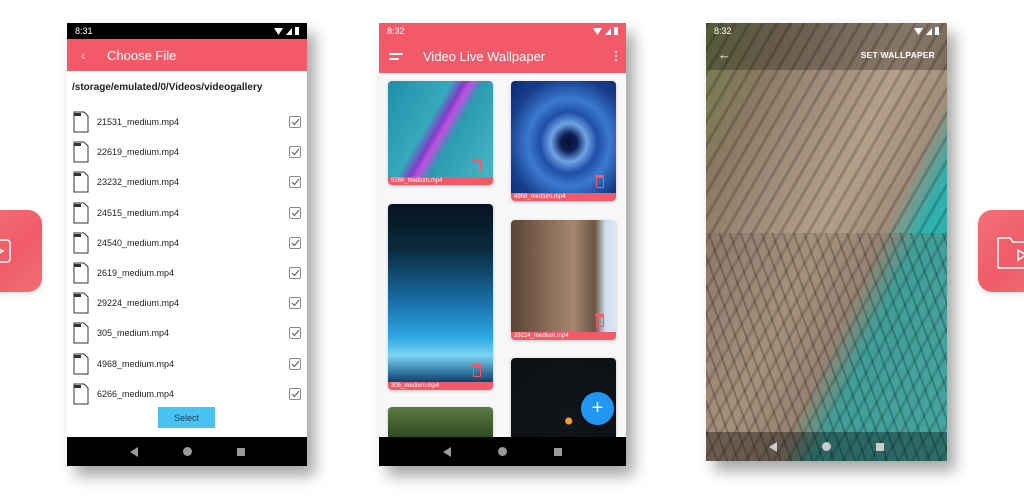 This screenshot has height=500, width=1024. I want to click on file-list-item: 305_medium.mp4, so click(187, 333).